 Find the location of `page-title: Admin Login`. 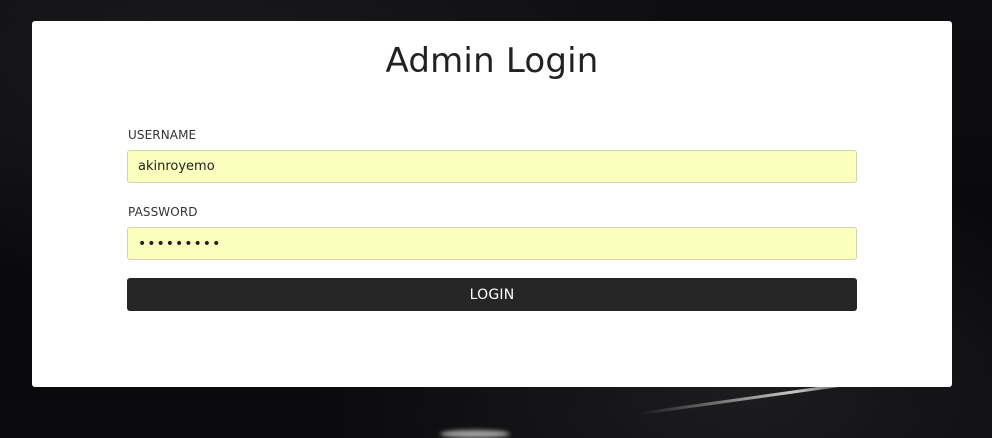

page-title: Admin Login is located at coordinates (492, 61).